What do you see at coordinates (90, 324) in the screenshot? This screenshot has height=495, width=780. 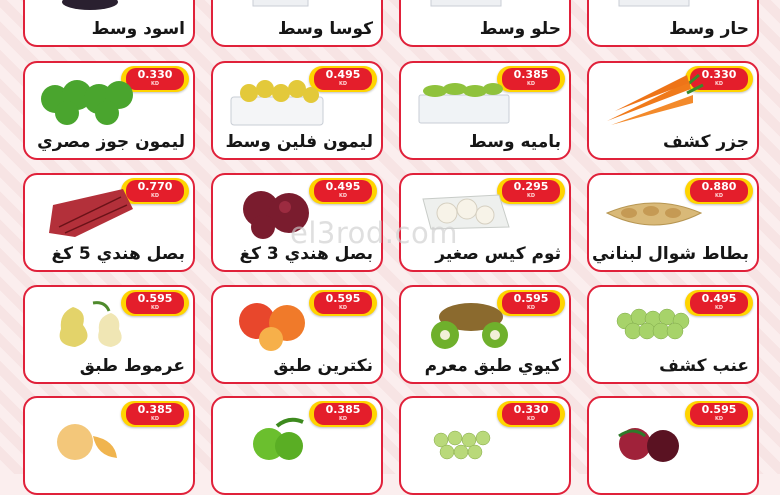 I see `pear-icon` at bounding box center [90, 324].